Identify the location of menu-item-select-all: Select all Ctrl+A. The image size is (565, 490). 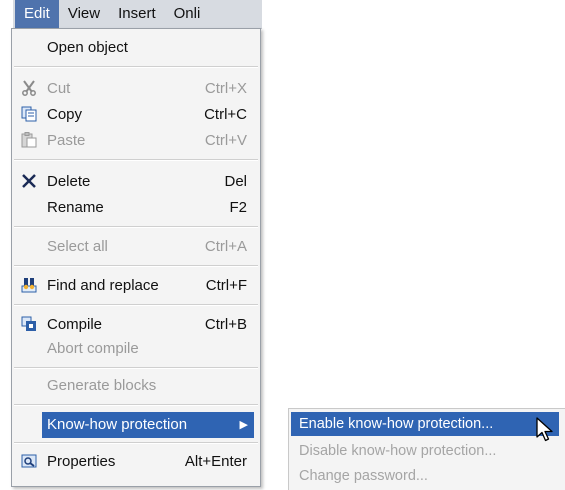
(136, 247).